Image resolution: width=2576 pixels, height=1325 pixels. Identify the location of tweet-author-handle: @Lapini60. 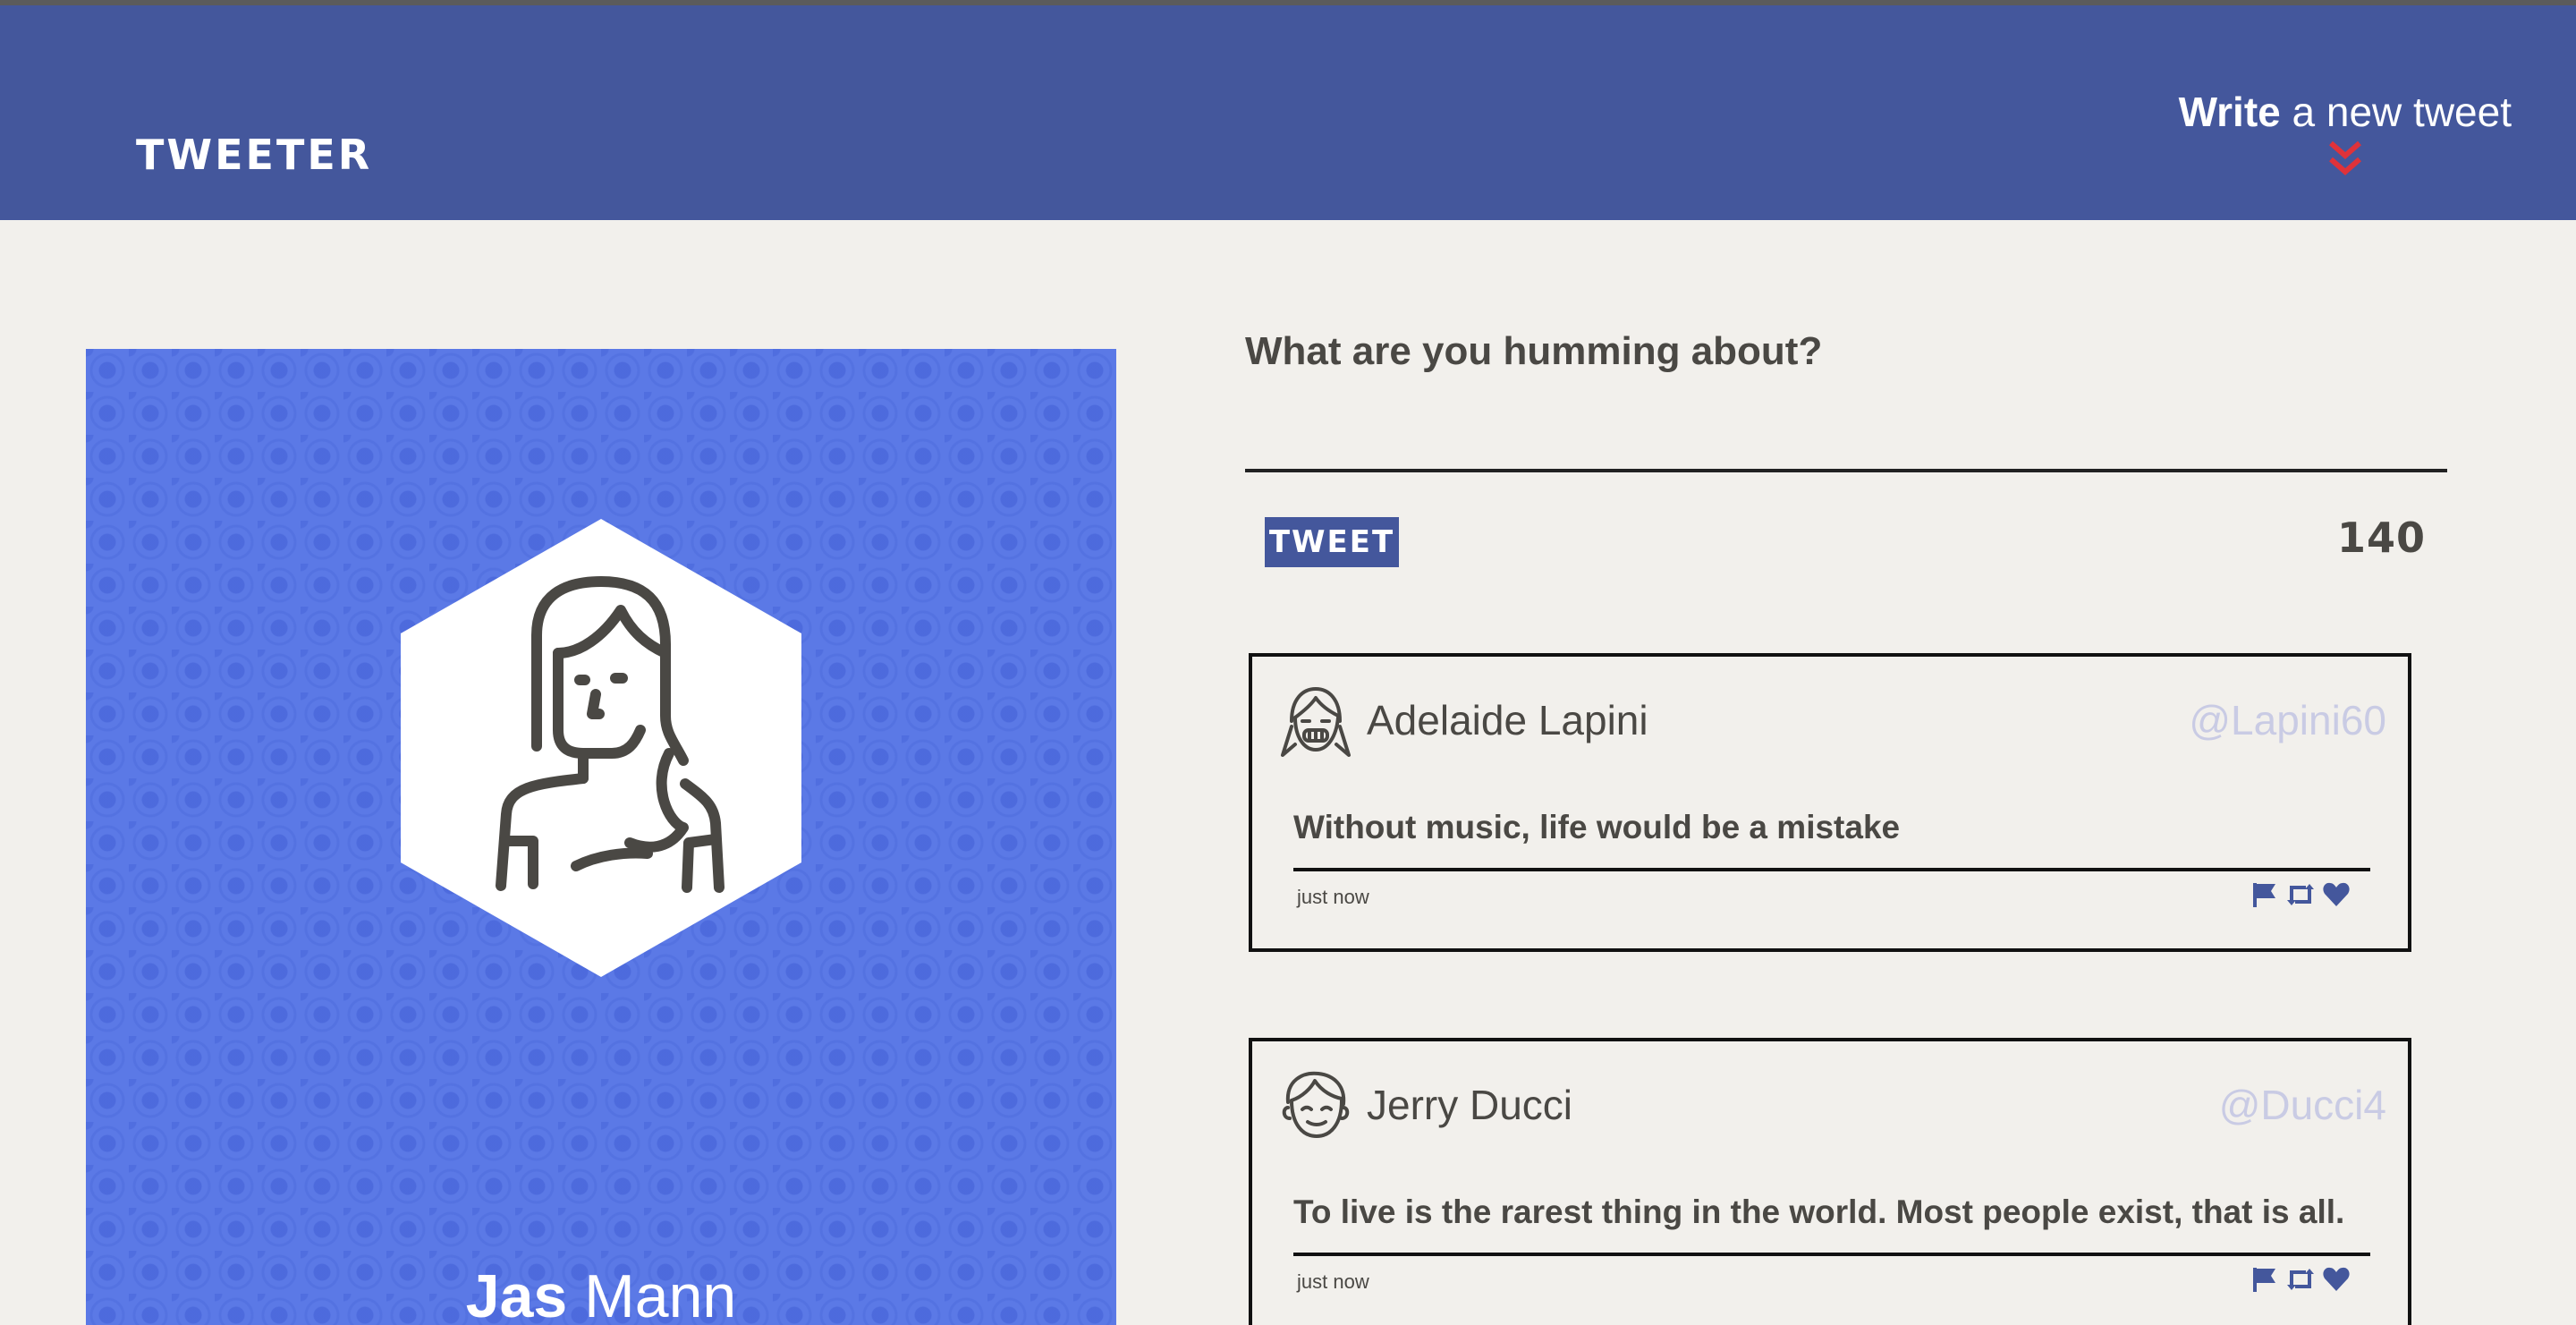
(2287, 720).